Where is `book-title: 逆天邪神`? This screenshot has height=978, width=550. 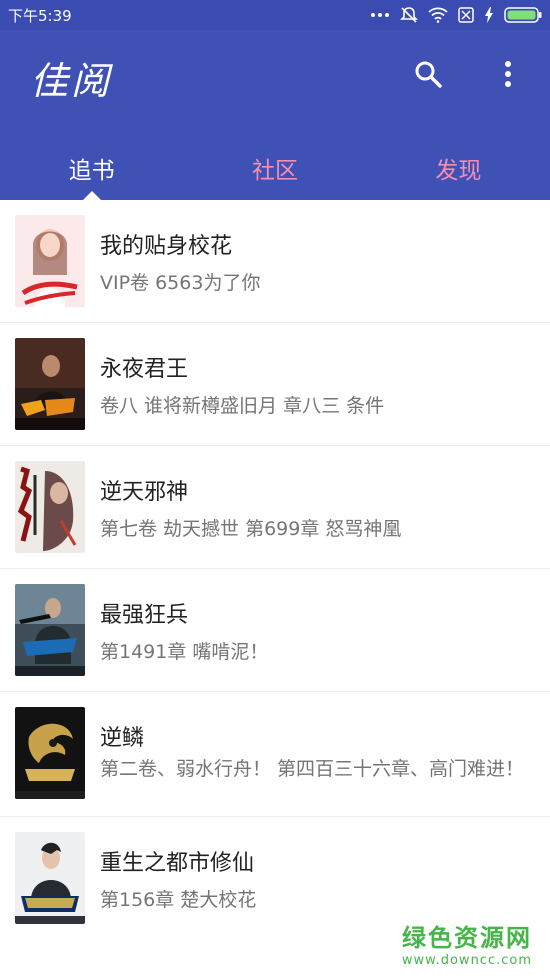
book-title: 逆天邪神 is located at coordinates (144, 492).